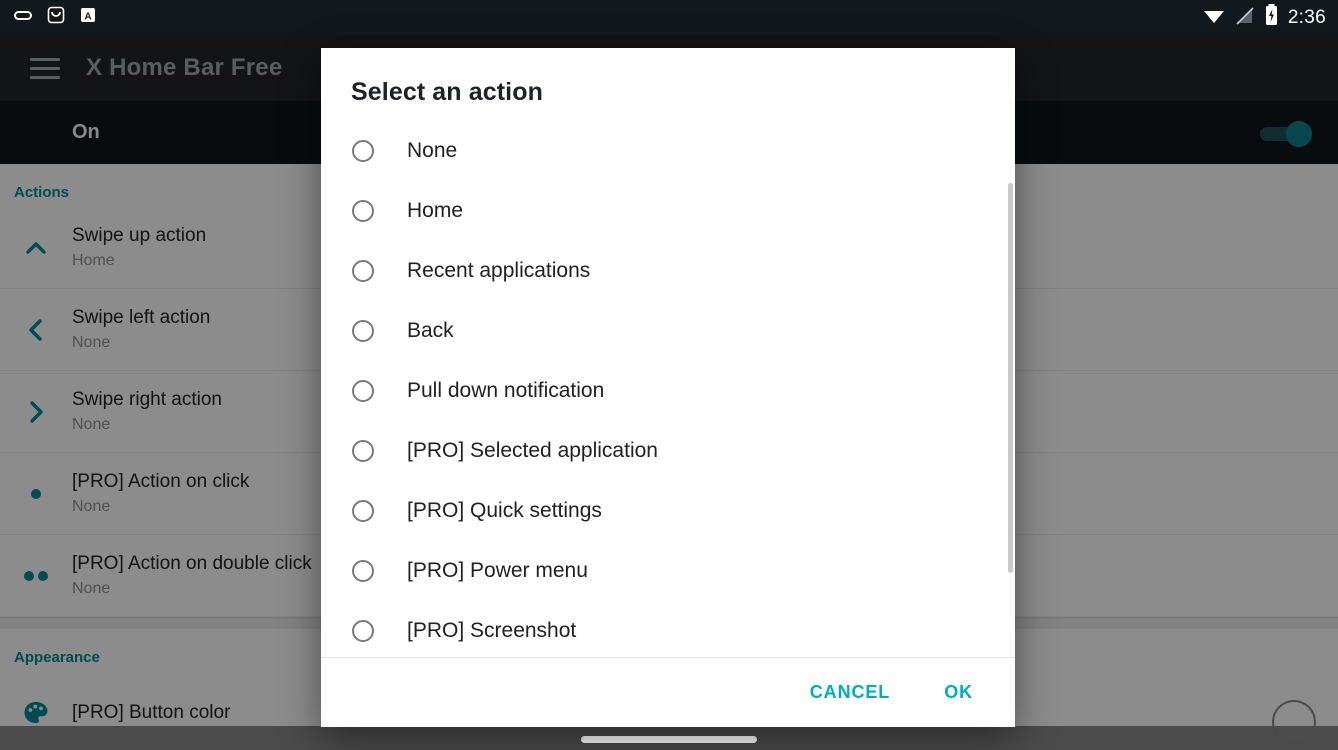  What do you see at coordinates (36, 576) in the screenshot?
I see `double-dot-icon` at bounding box center [36, 576].